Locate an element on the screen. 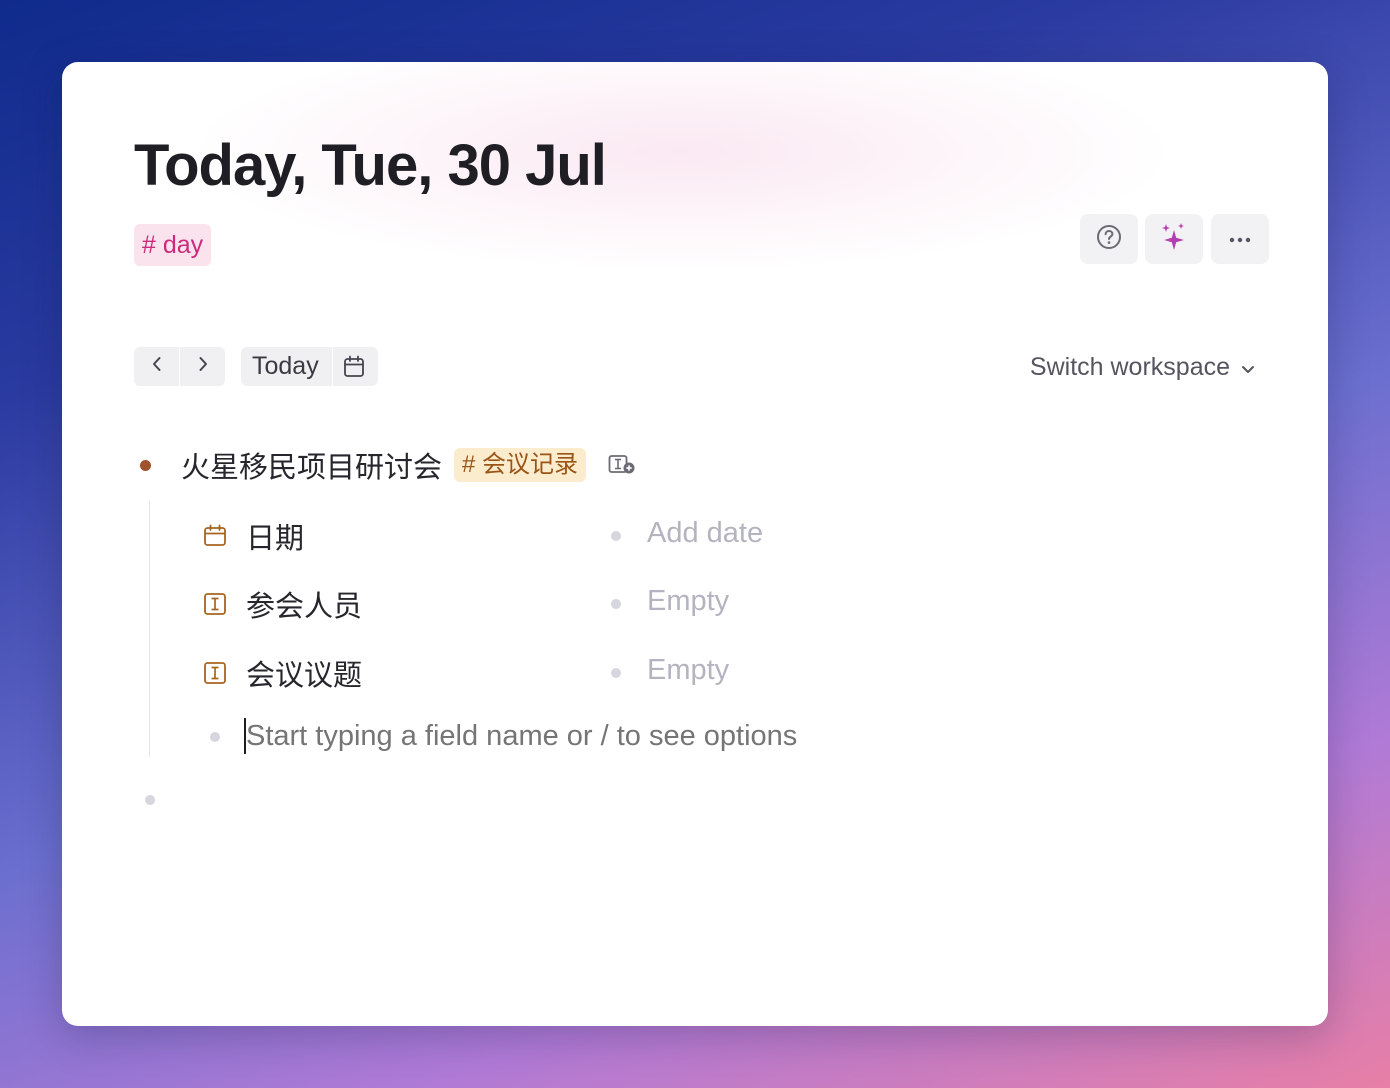  new-field-row is located at coordinates (595, 736).